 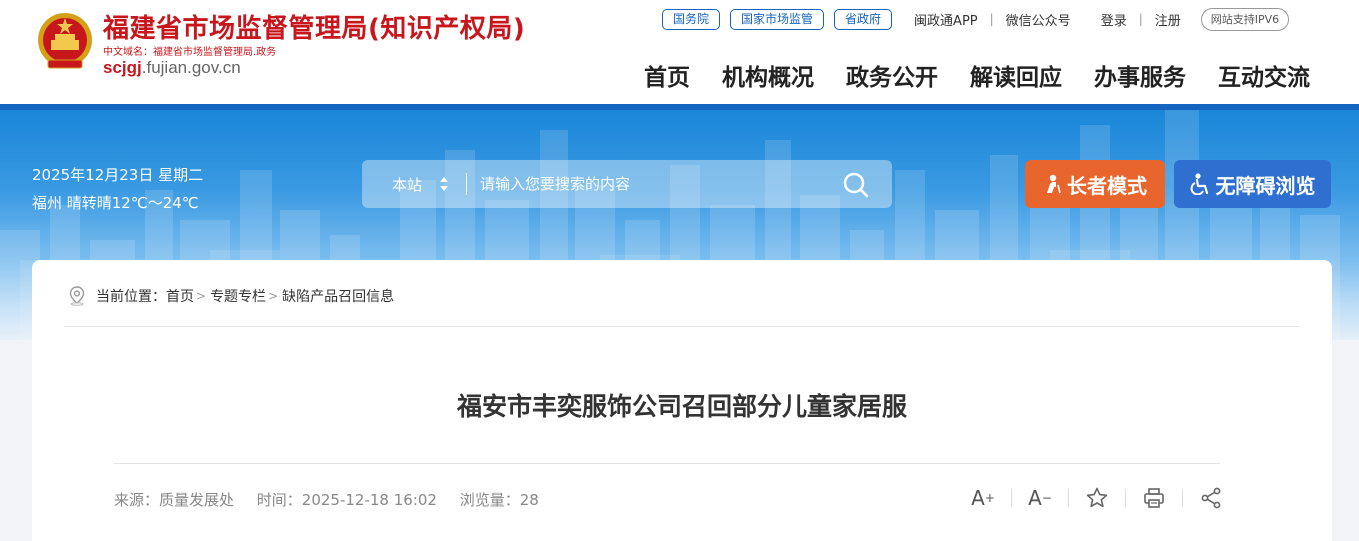 What do you see at coordinates (682, 326) in the screenshot?
I see `breadcrumb-divider` at bounding box center [682, 326].